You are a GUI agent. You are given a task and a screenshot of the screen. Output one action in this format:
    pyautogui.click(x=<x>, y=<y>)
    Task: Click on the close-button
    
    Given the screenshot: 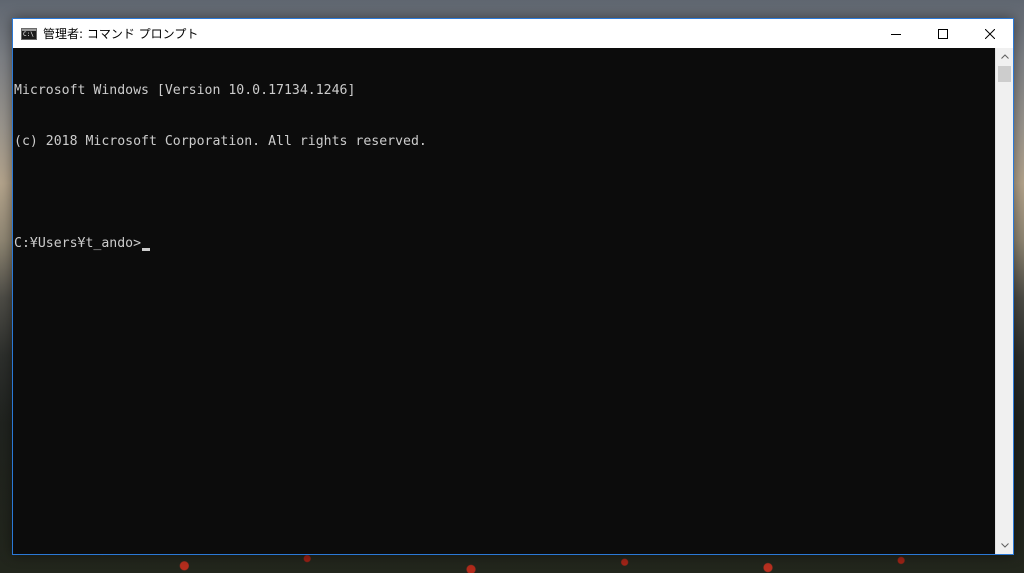 What is the action you would take?
    pyautogui.click(x=989, y=33)
    